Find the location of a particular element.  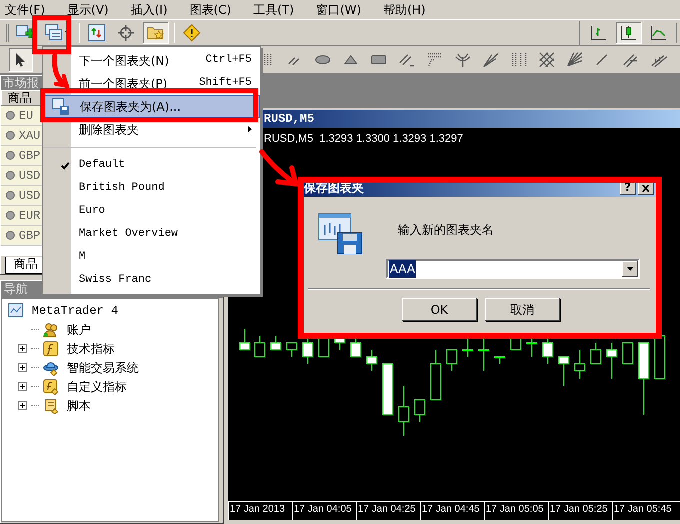

tree-item: 脚本 is located at coordinates (79, 405).